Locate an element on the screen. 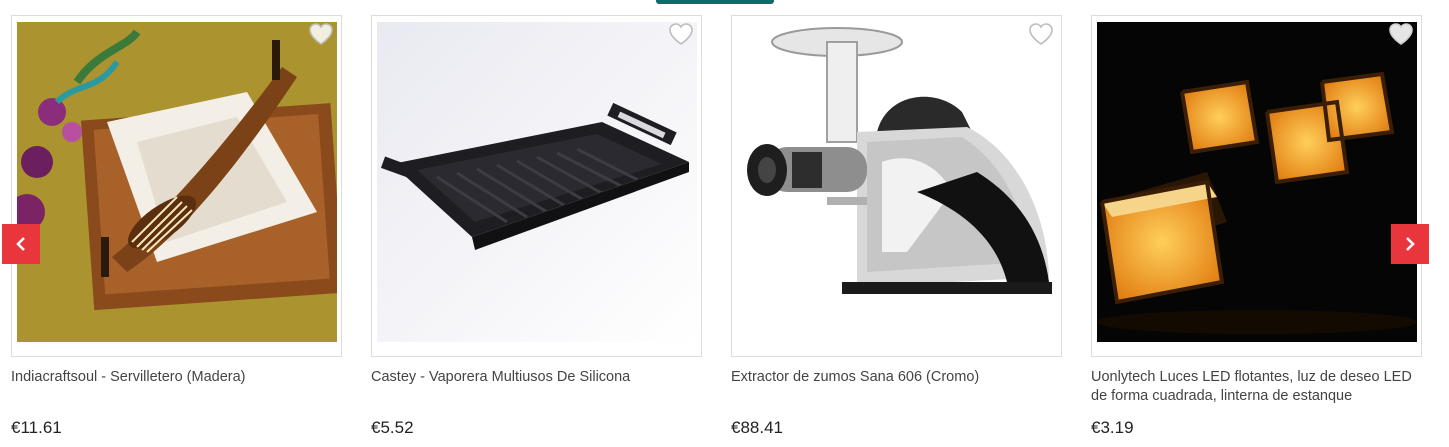 This screenshot has height=447, width=1449. chevron-right-icon is located at coordinates (1410, 244).